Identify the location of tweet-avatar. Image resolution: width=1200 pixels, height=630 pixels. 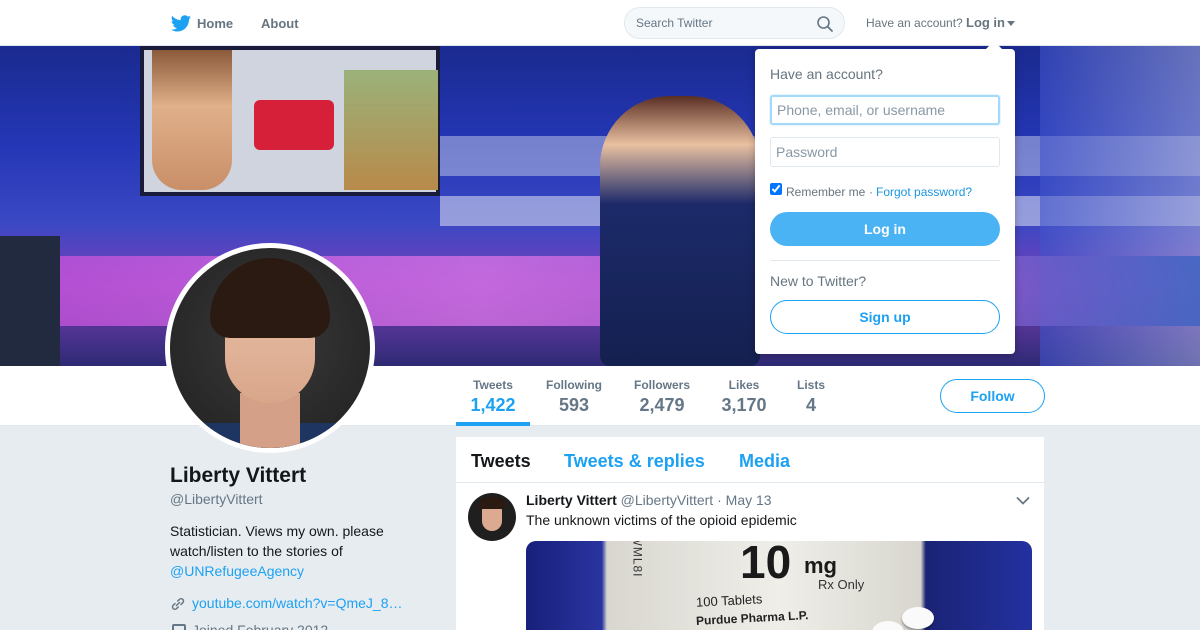
(492, 517).